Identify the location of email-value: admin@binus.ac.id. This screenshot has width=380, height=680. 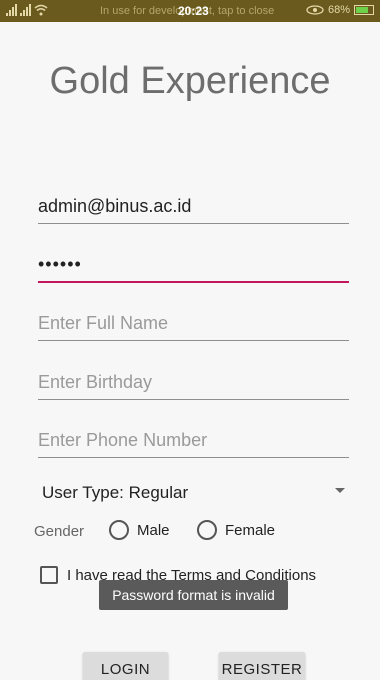
(115, 206).